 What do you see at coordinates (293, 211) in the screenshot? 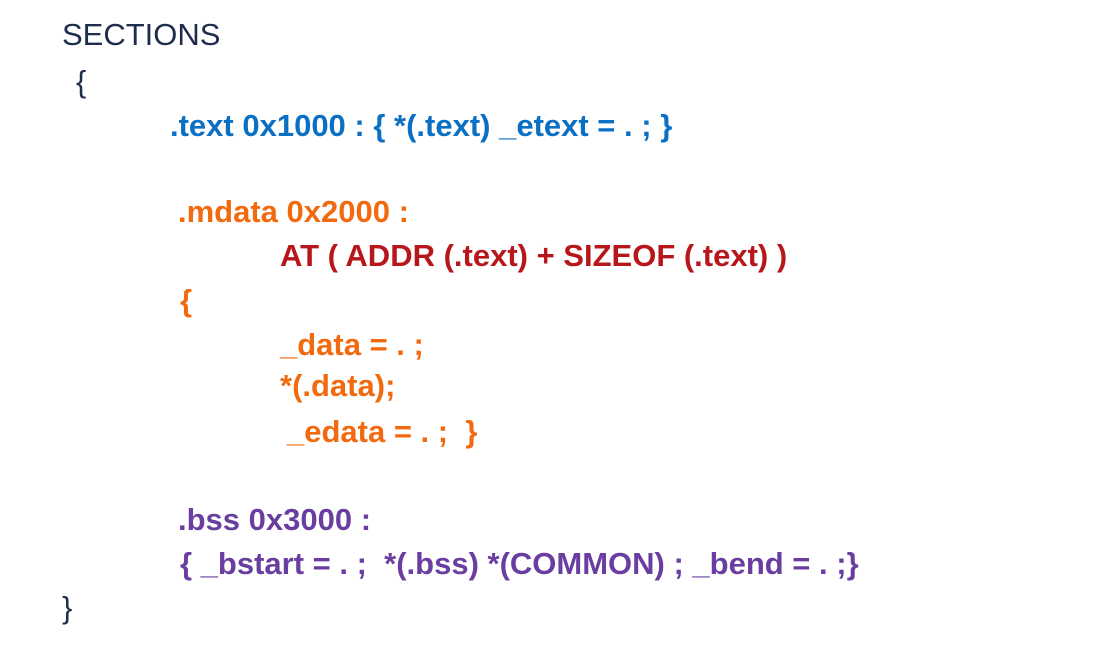
I see `mdata-section-header: .mdata 0x2000 :` at bounding box center [293, 211].